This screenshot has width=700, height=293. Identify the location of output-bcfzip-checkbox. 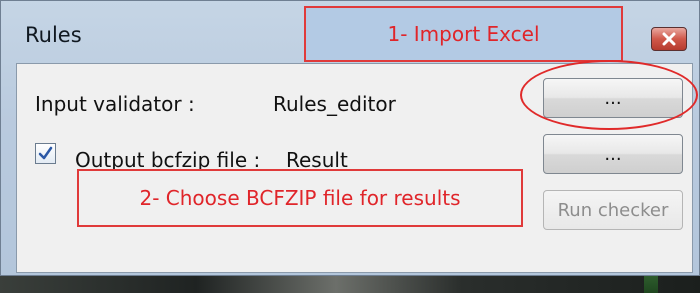
(45, 153).